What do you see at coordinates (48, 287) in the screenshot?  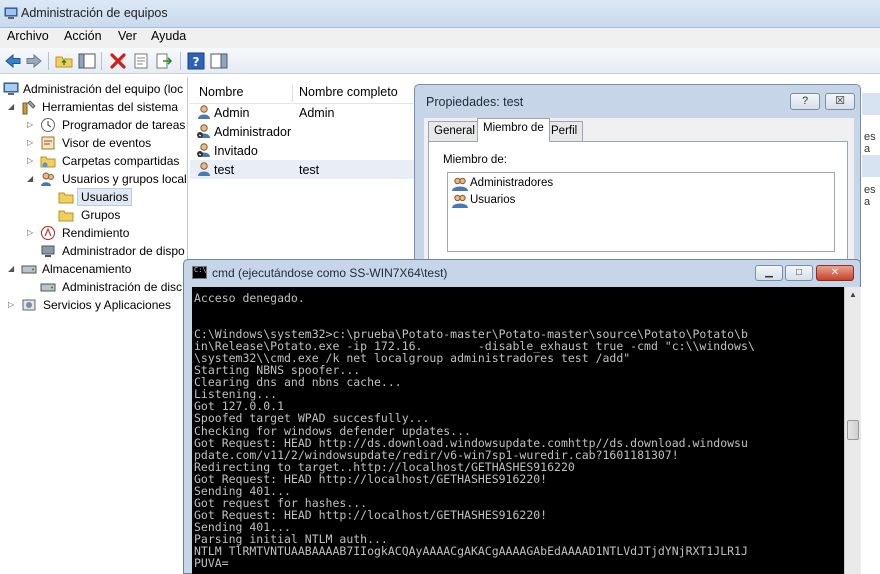 I see `disk-icon` at bounding box center [48, 287].